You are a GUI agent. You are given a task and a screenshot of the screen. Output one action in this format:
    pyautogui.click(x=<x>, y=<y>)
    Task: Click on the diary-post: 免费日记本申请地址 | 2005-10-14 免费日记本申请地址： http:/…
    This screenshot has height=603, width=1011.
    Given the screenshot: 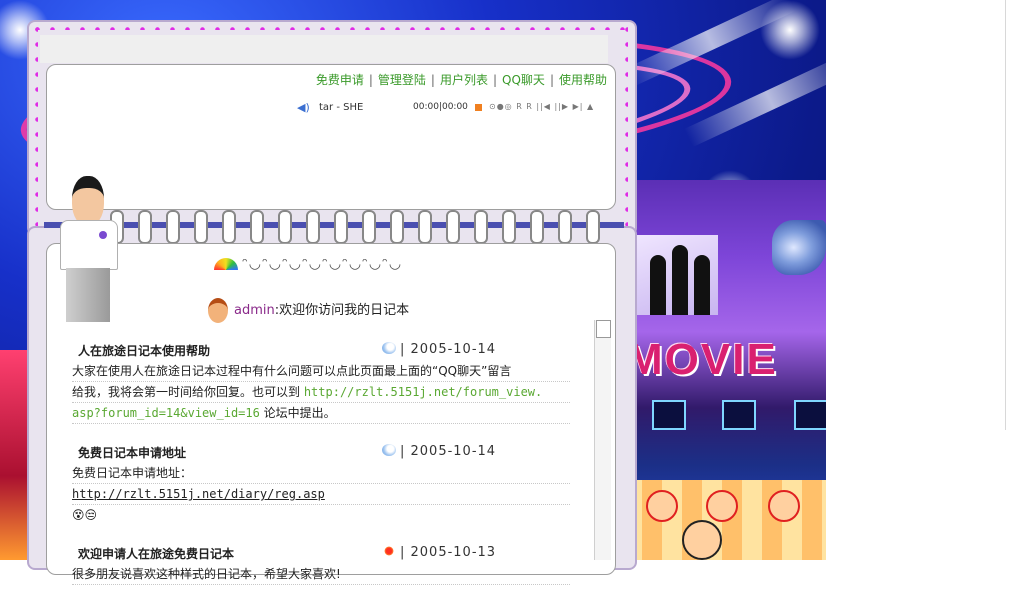 What is the action you would take?
    pyautogui.click(x=321, y=483)
    